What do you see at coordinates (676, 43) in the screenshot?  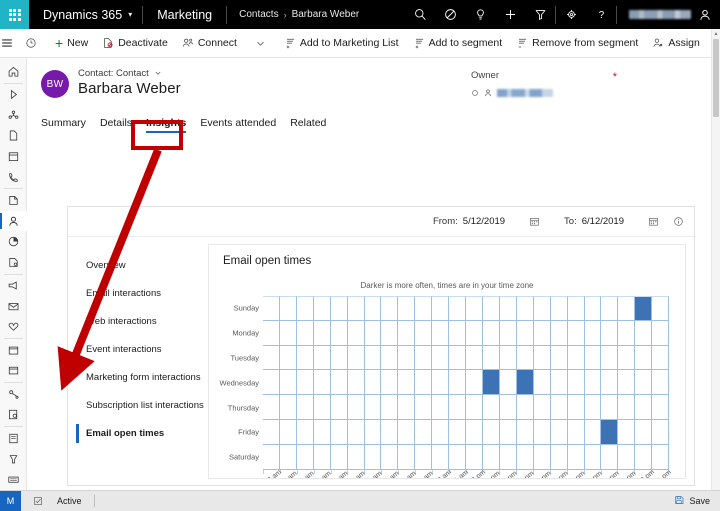 I see `assign-button: Assign` at bounding box center [676, 43].